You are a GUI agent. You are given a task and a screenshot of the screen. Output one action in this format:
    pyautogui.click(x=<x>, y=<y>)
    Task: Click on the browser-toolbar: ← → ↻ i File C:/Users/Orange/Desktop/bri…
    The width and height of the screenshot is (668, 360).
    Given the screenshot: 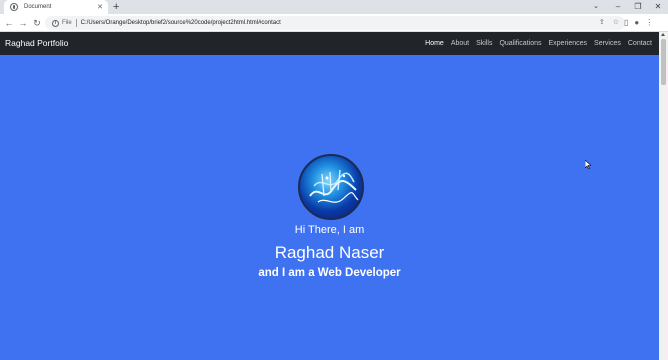 What is the action you would take?
    pyautogui.click(x=334, y=23)
    